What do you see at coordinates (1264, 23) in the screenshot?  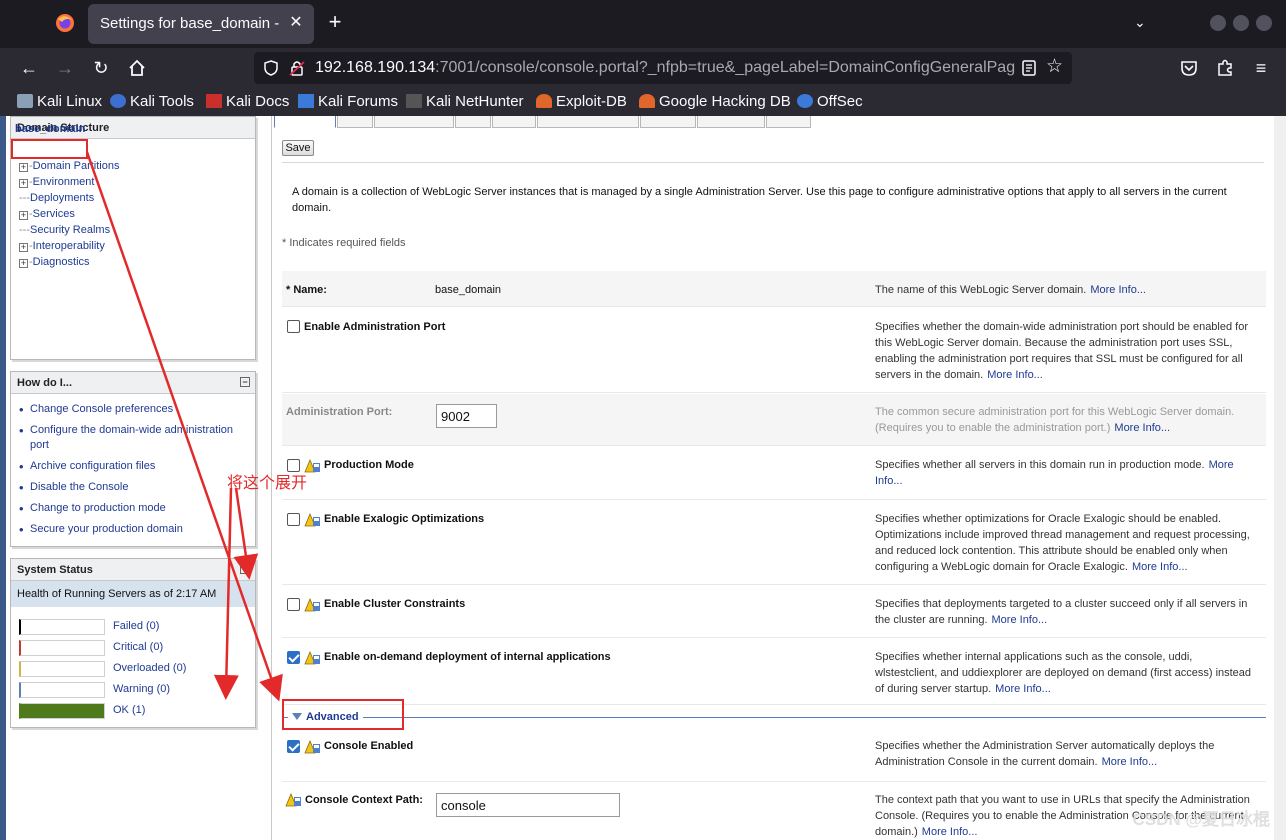 I see `close-window-icon` at bounding box center [1264, 23].